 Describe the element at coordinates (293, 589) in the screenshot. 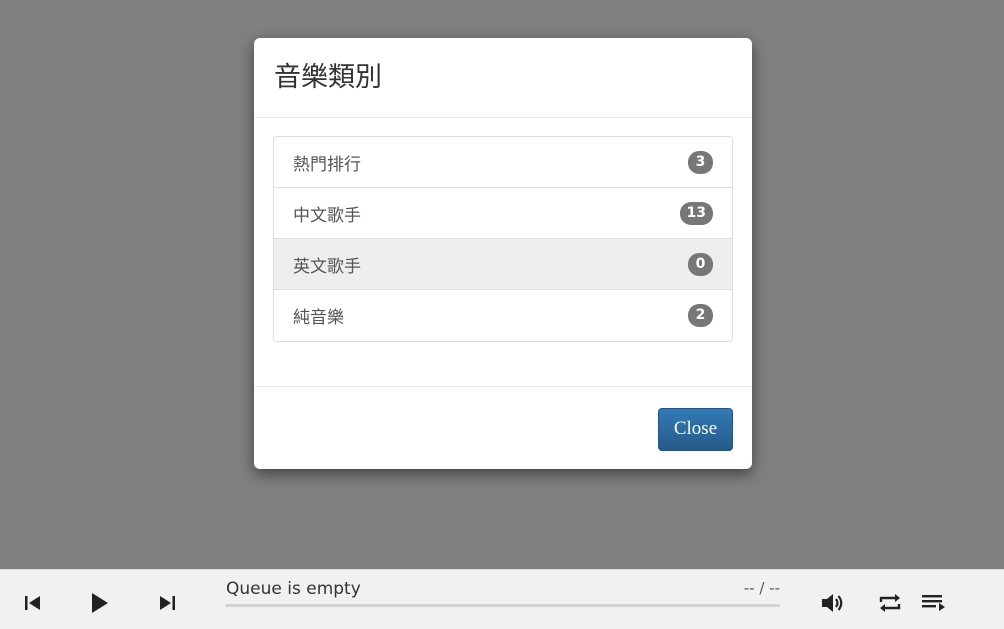

I see `track-title: Queue is empty` at that location.